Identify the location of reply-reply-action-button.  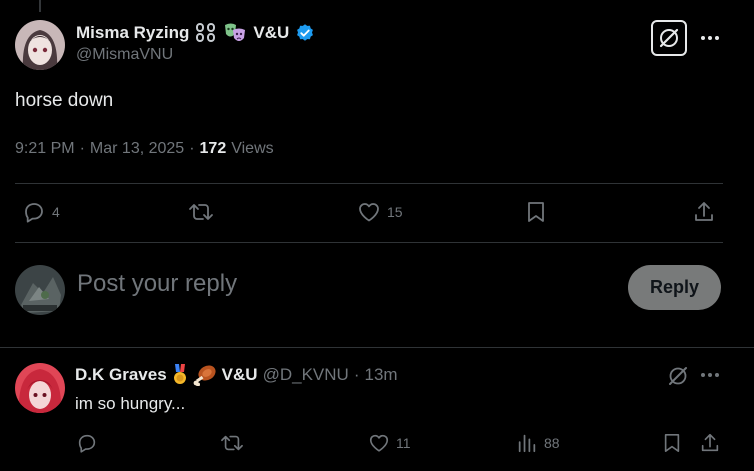
(90, 443).